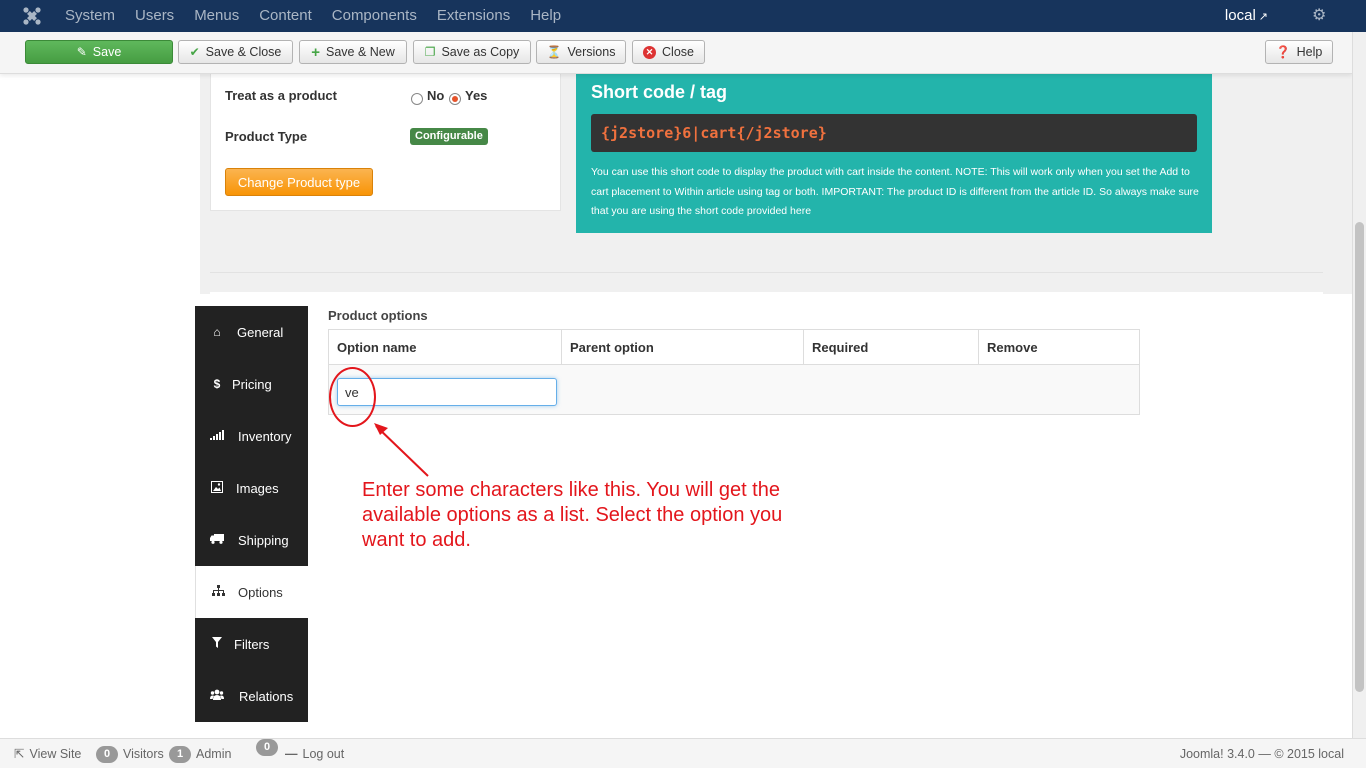  I want to click on save-copy-button: ❐ Save as Copy, so click(472, 52).